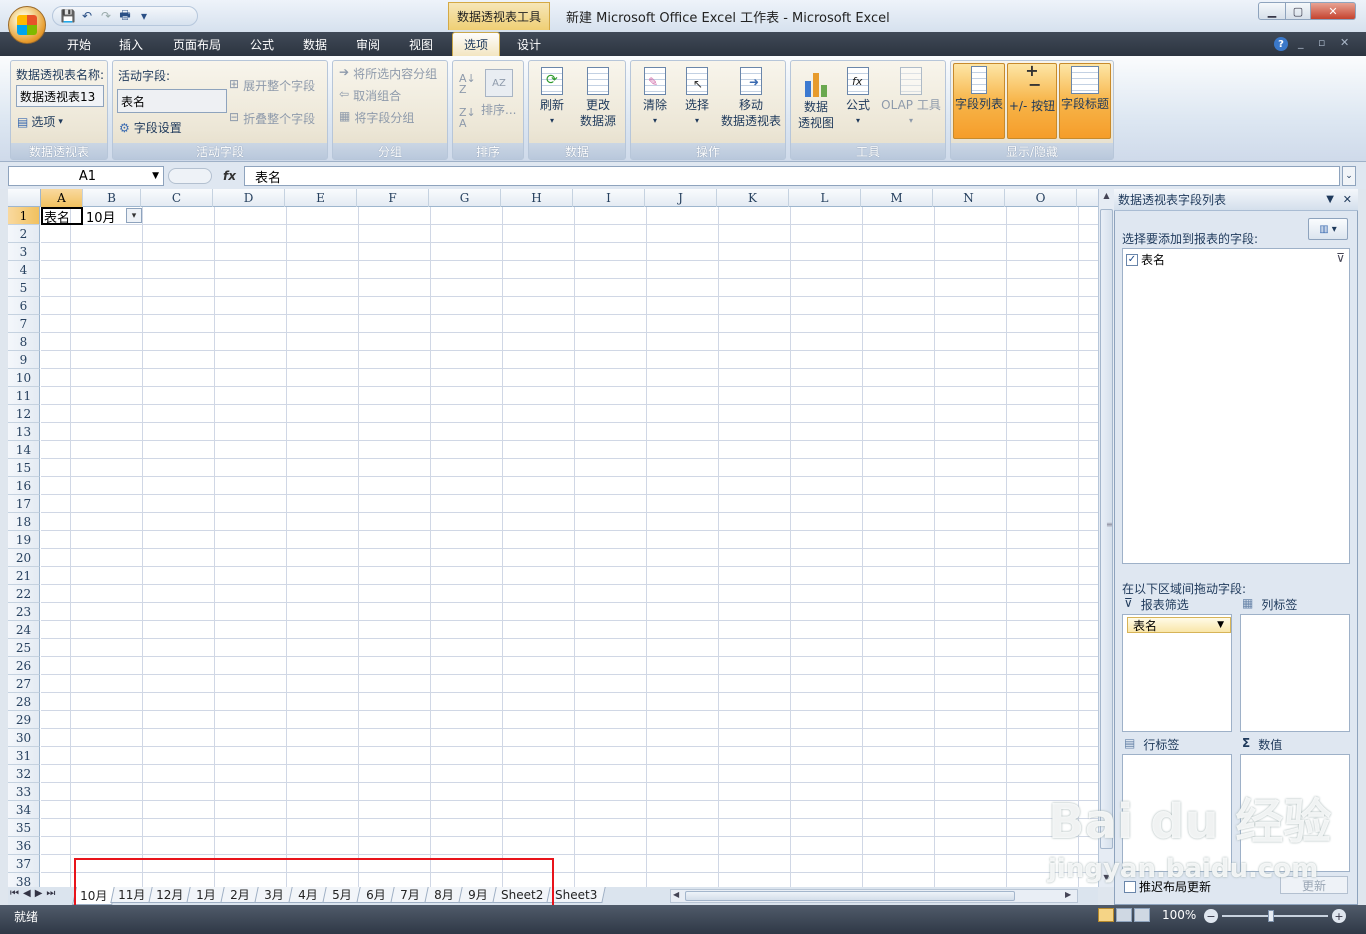 The height and width of the screenshot is (934, 1366). Describe the element at coordinates (1333, 11) in the screenshot. I see `close-button: ✕` at that location.